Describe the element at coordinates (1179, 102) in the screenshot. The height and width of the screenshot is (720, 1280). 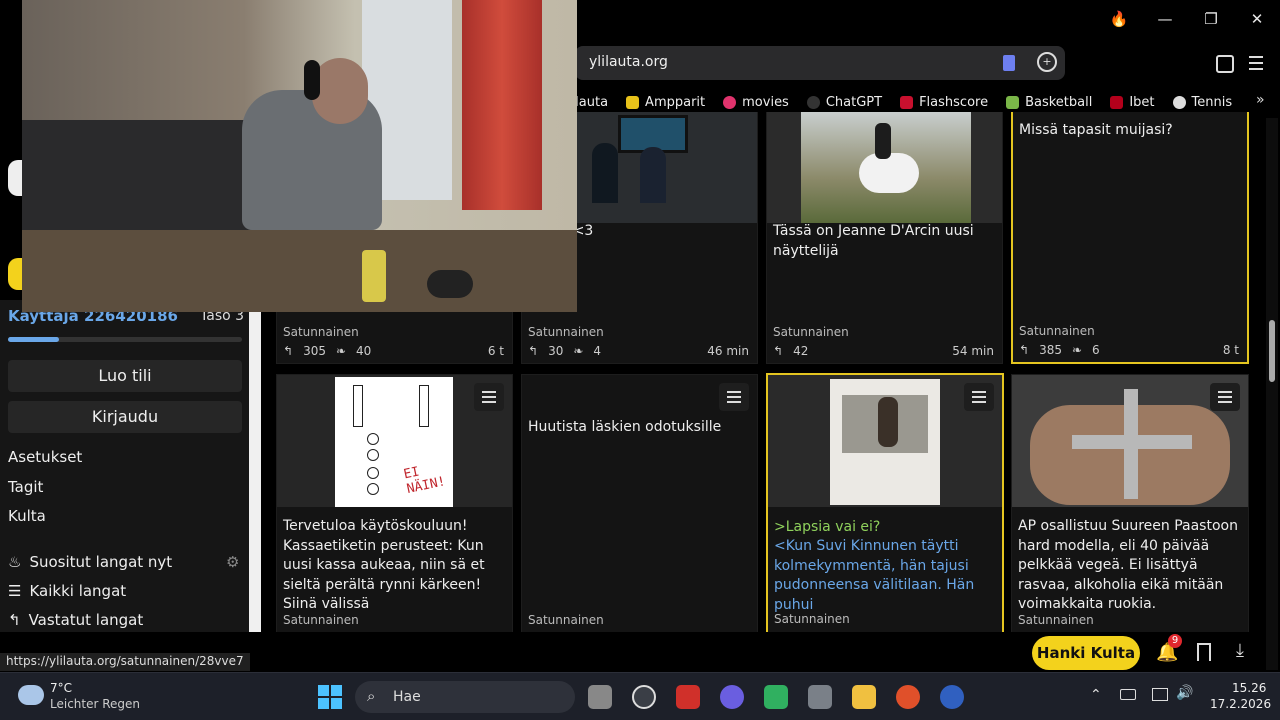
I see `tennis-icon` at that location.